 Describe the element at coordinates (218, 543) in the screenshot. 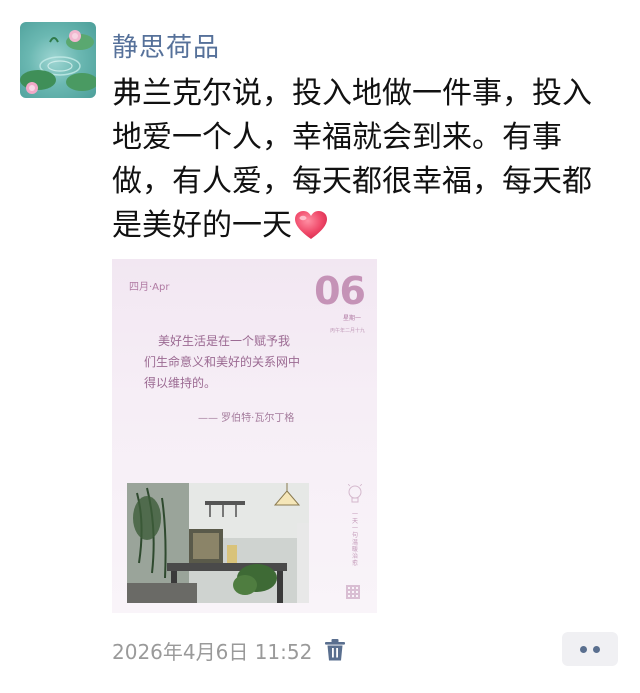

I see `room-photo` at that location.